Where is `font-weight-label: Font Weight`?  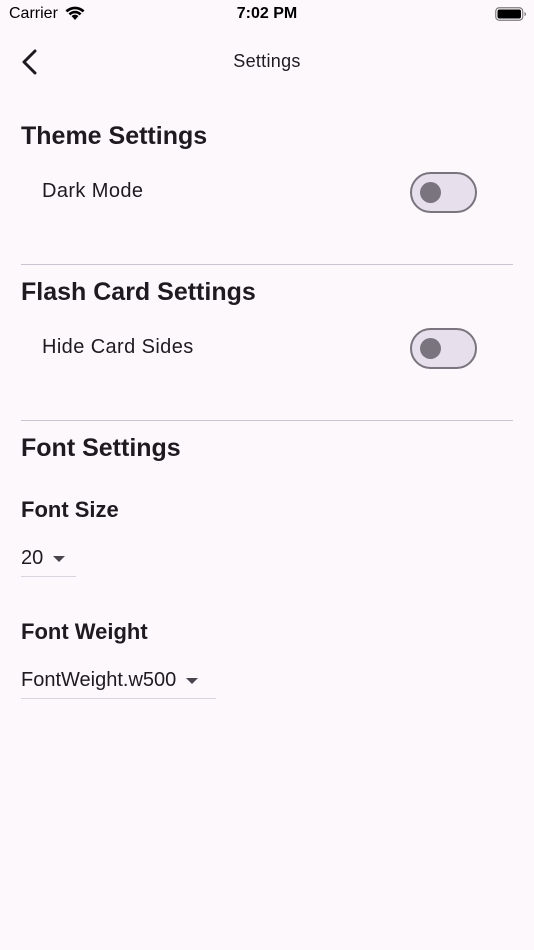 font-weight-label: Font Weight is located at coordinates (84, 631).